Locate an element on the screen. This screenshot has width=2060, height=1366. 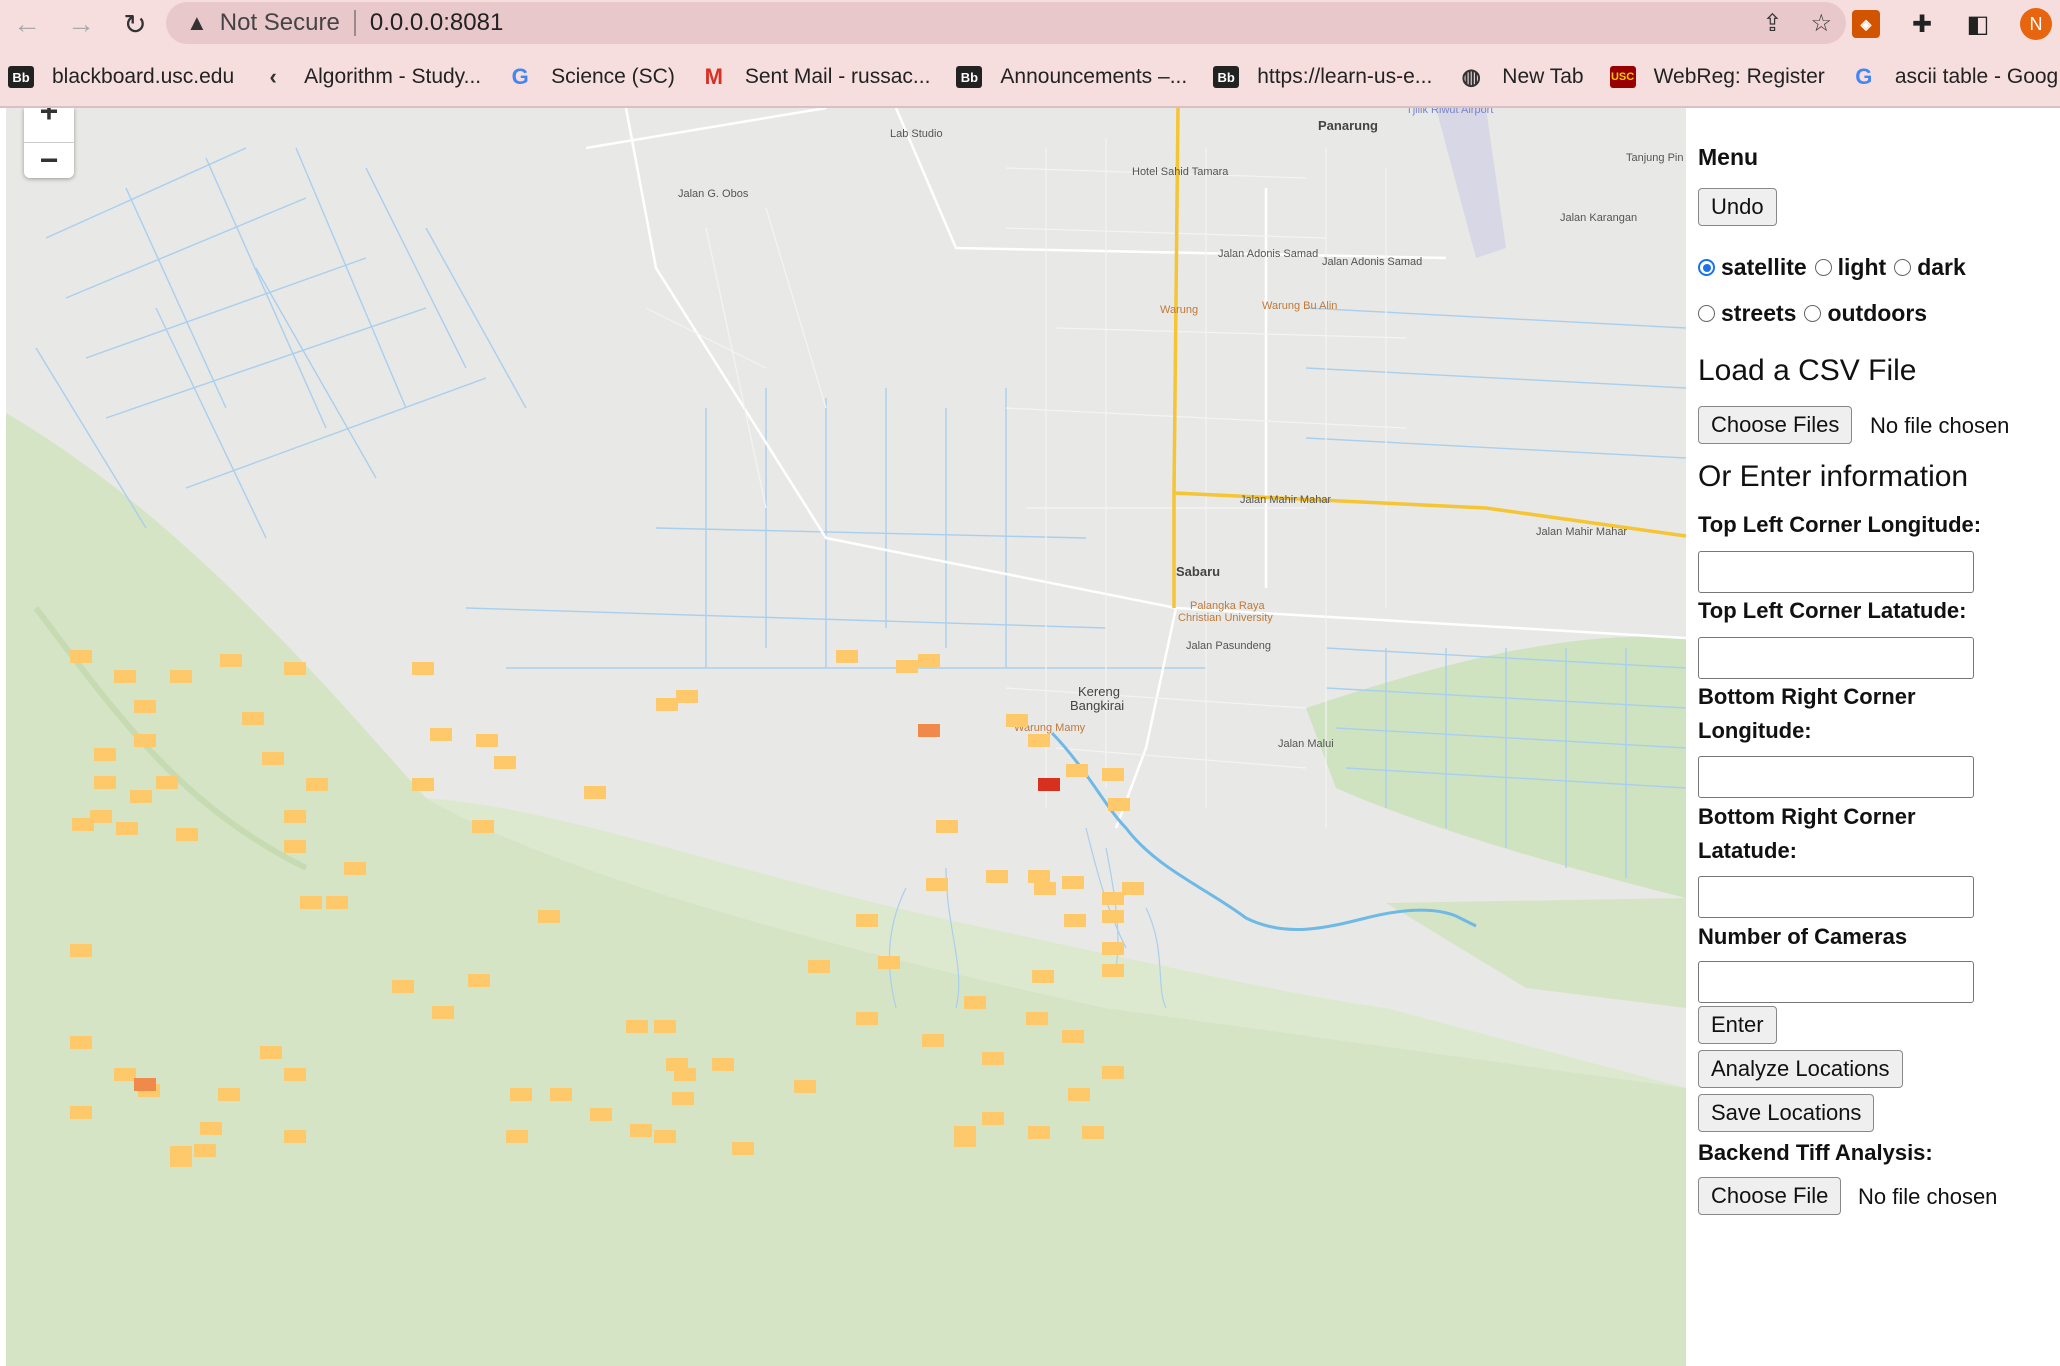
extensions-puzzle-icon: ✚ is located at coordinates (1922, 24).